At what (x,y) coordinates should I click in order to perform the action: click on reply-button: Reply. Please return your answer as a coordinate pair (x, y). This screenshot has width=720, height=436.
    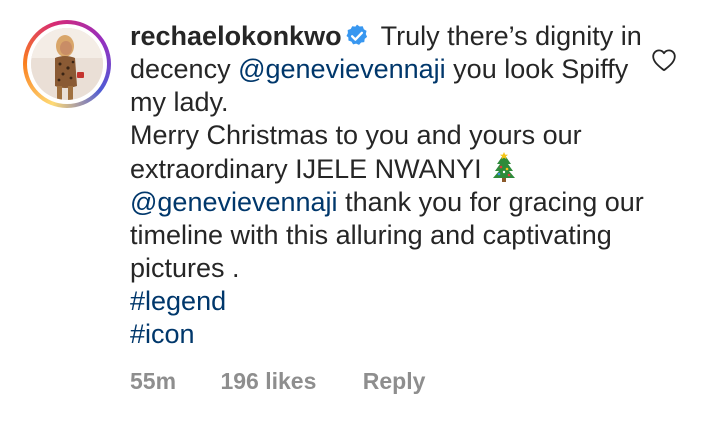
    Looking at the image, I should click on (394, 381).